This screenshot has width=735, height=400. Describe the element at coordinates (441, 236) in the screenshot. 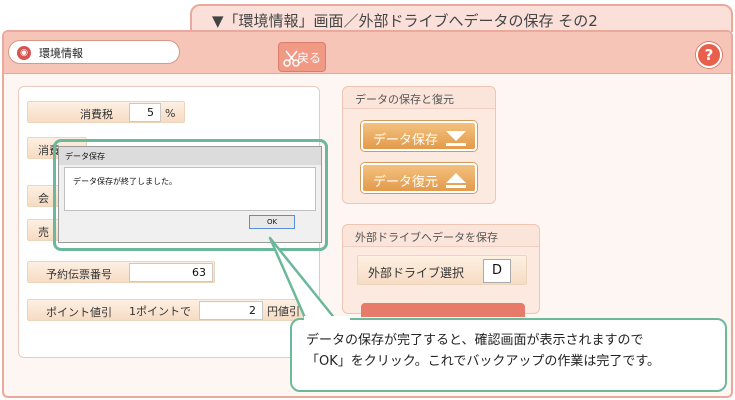

I see `external-drive-title: 外部ドライブへデータを保存` at that location.